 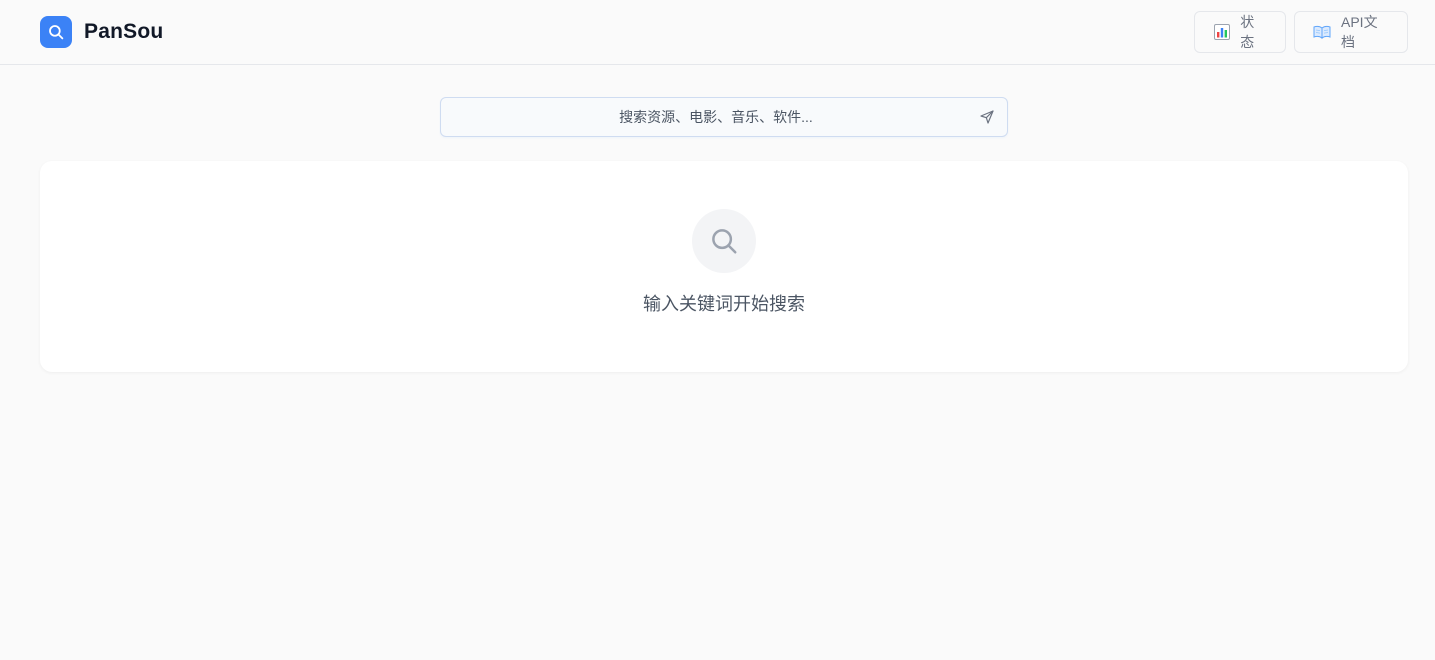 I want to click on send-icon, so click(x=987, y=117).